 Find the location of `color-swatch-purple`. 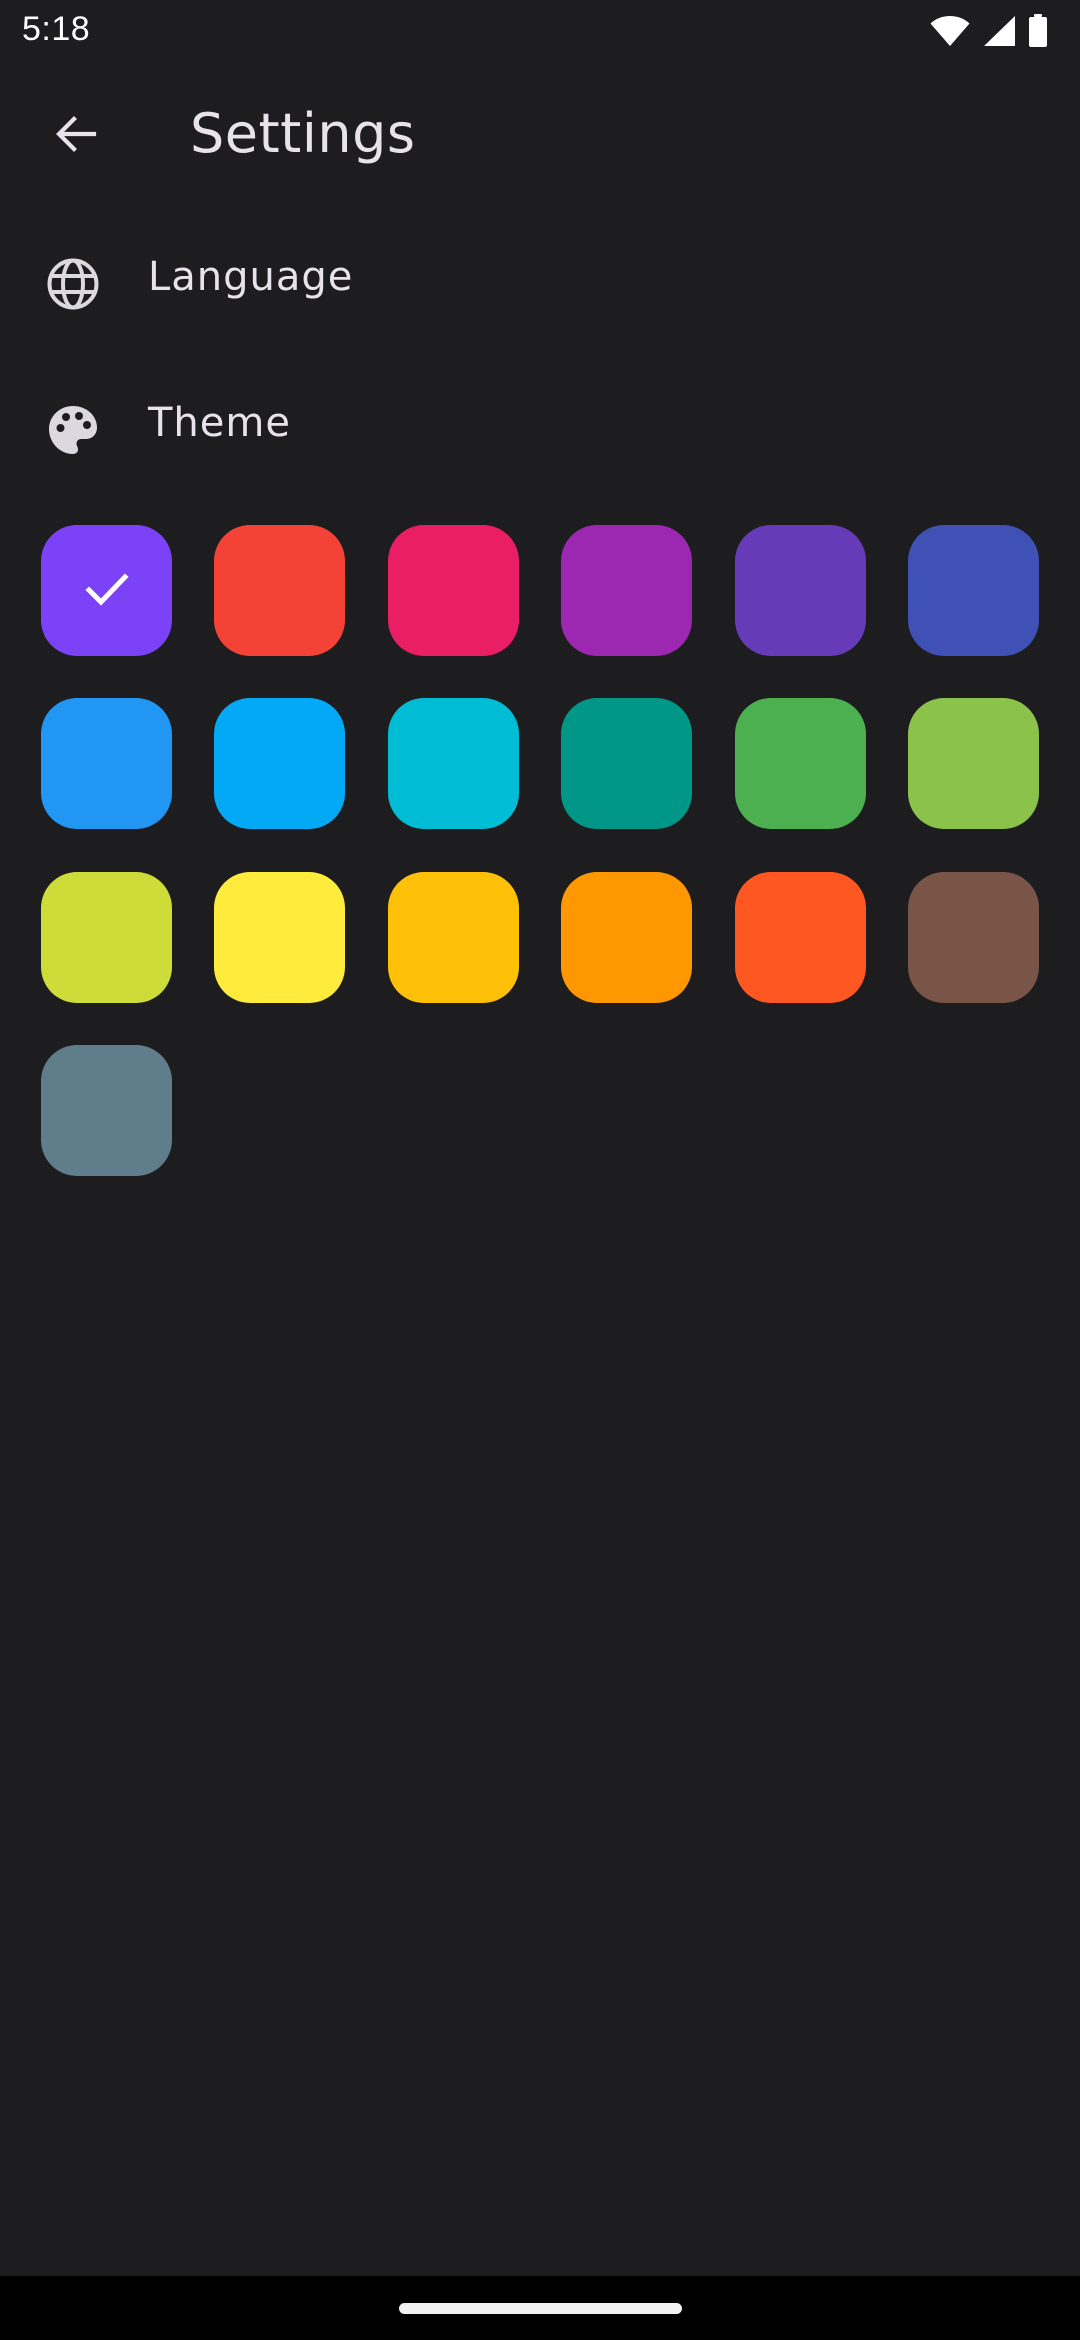

color-swatch-purple is located at coordinates (627, 590).